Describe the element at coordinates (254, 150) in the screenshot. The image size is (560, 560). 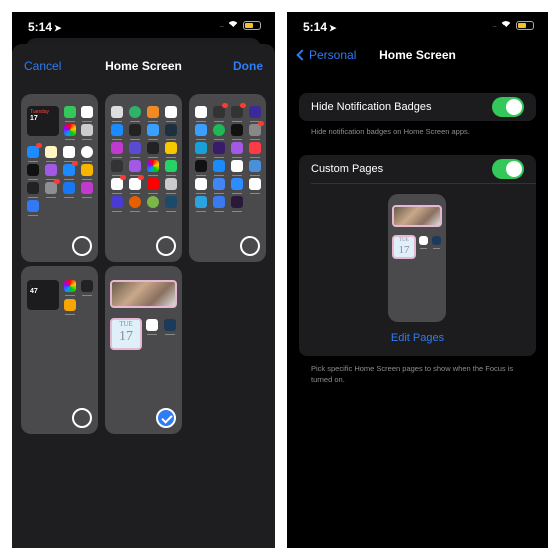
I see `music-app-icon` at that location.